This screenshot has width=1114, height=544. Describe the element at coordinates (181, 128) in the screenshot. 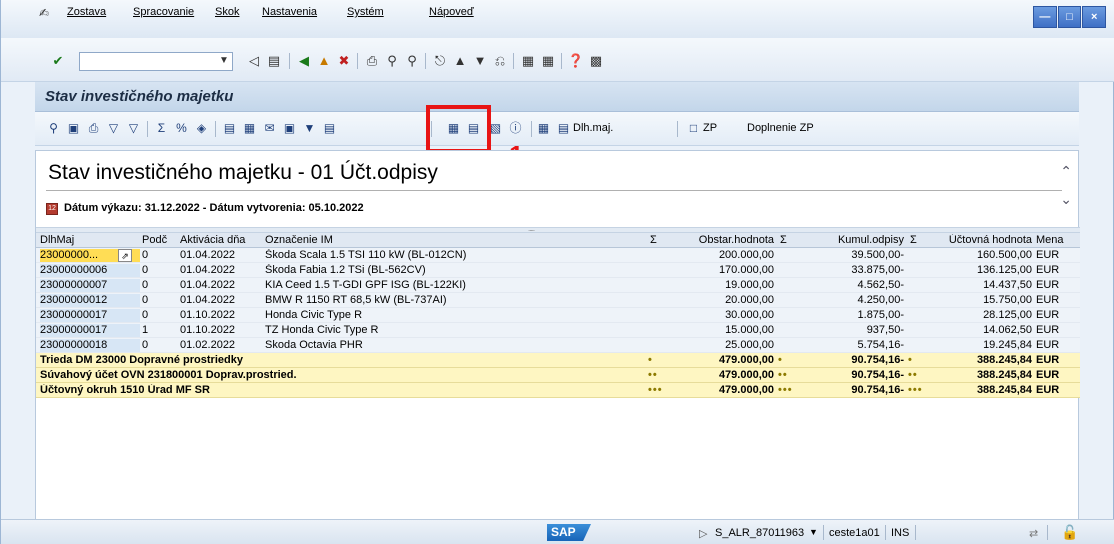

I see `subtotal-icon: %` at that location.